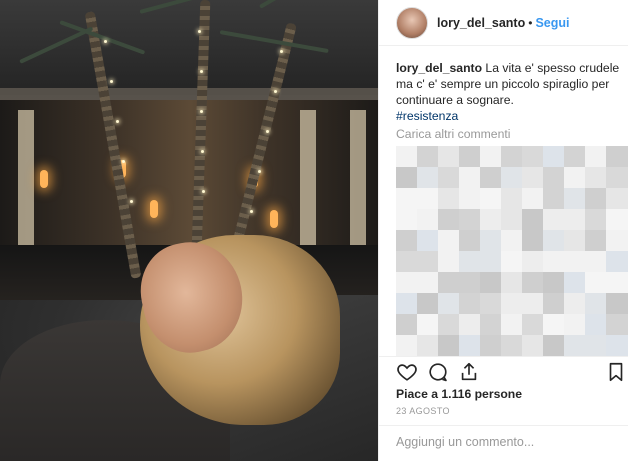 This screenshot has height=461, width=628. I want to click on comment-bar, so click(503, 443).